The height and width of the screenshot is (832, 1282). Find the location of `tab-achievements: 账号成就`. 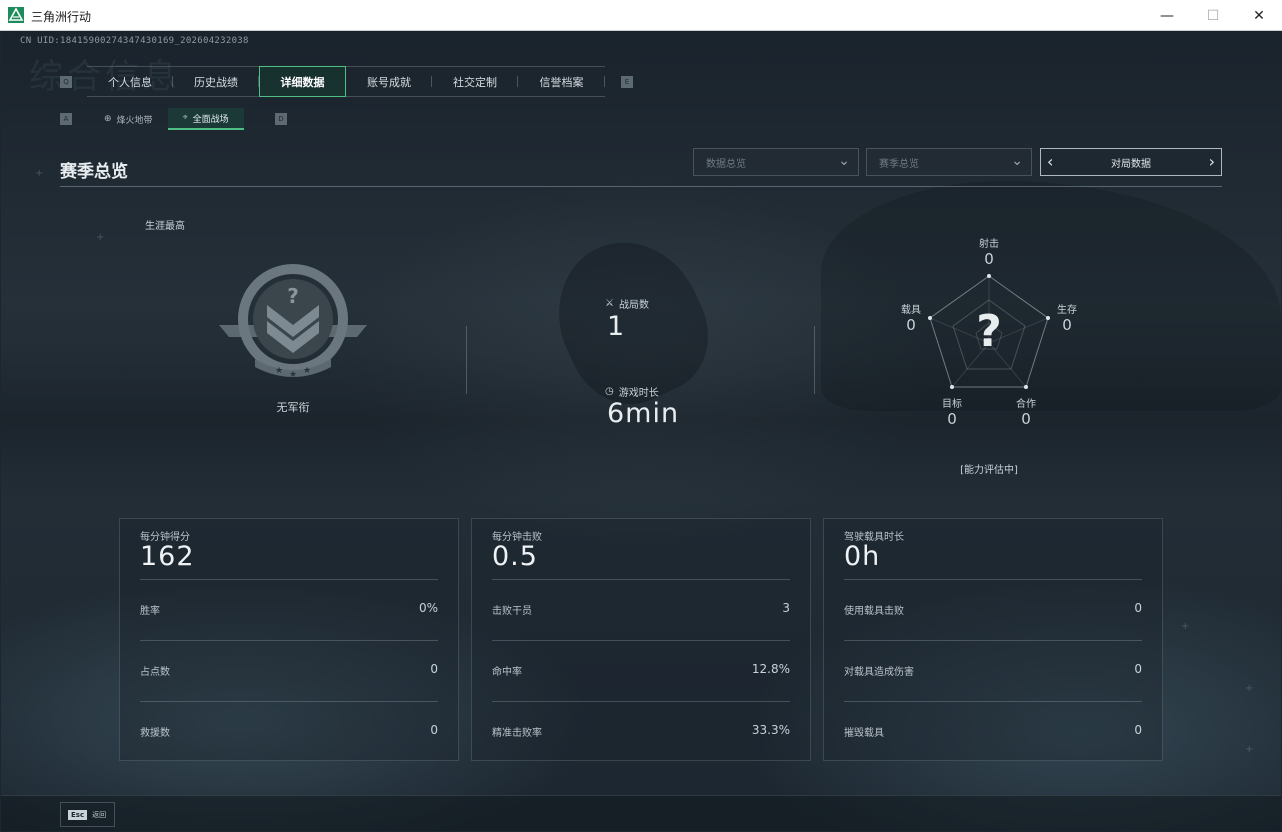

tab-achievements: 账号成就 is located at coordinates (389, 81).